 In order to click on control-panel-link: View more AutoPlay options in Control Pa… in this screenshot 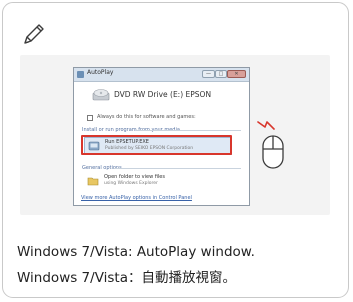, I will do `click(136, 198)`.